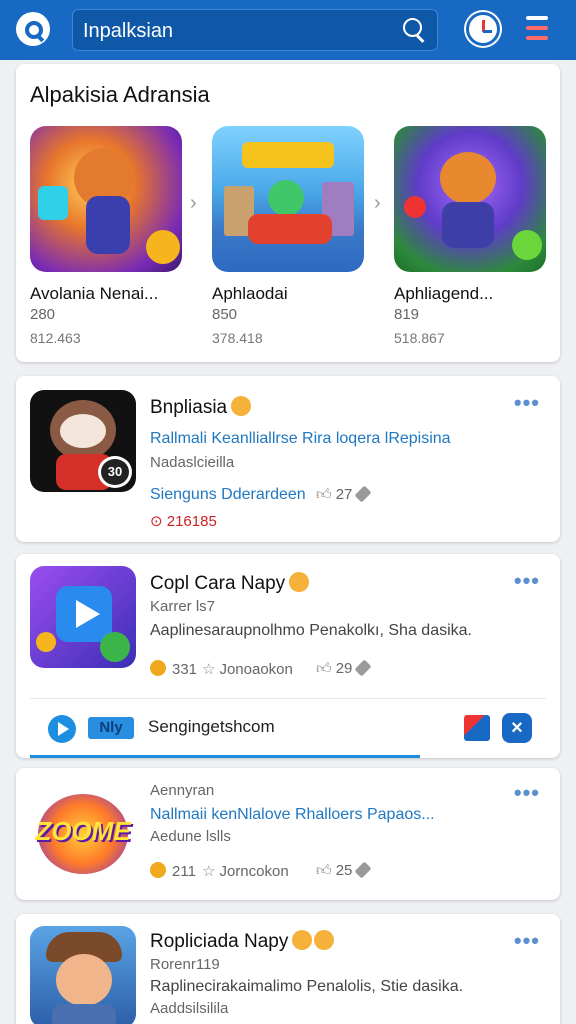 The height and width of the screenshot is (1024, 576). Describe the element at coordinates (115, 472) in the screenshot. I see `app-badge: 30` at that location.